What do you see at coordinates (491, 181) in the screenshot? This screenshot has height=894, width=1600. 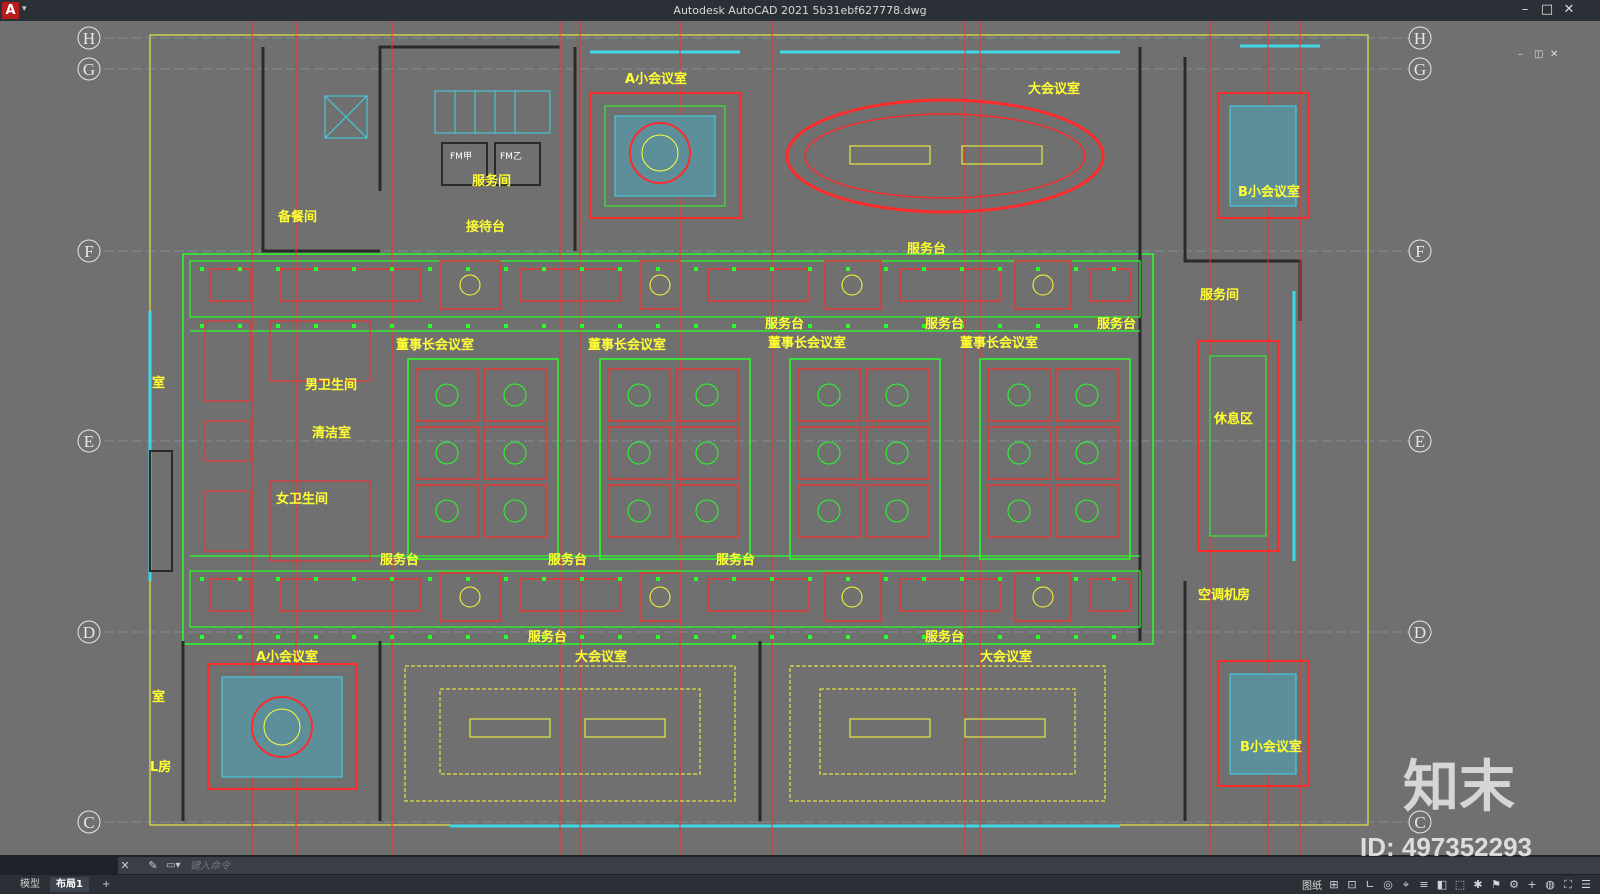 I see `room-label-service-top: 服务间` at bounding box center [491, 181].